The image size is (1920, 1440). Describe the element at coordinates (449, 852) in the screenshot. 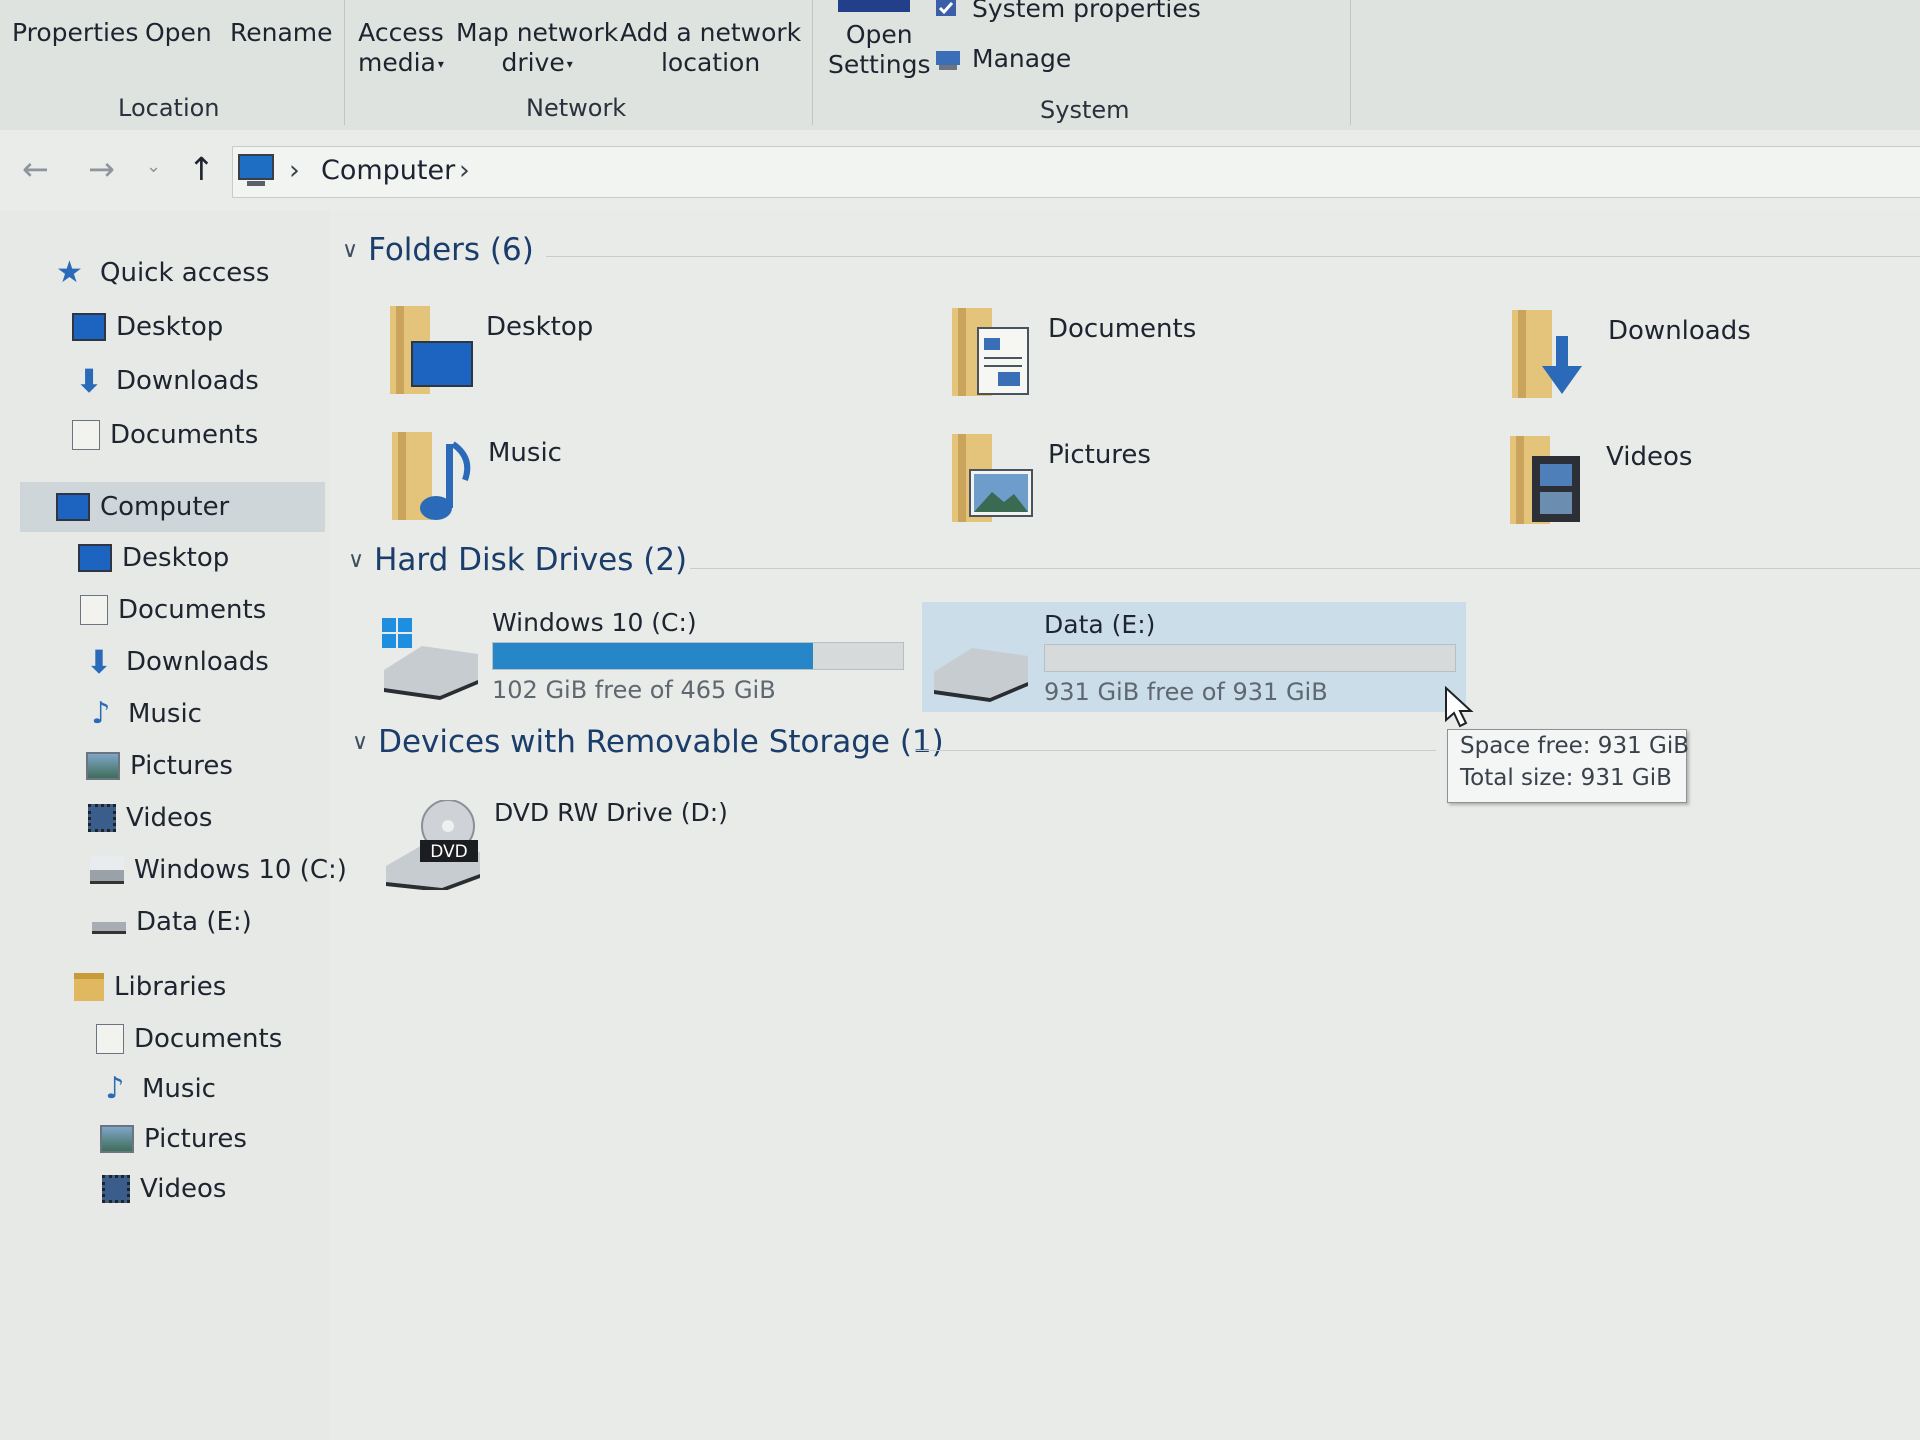

I see `dvd-badge: DVD` at that location.